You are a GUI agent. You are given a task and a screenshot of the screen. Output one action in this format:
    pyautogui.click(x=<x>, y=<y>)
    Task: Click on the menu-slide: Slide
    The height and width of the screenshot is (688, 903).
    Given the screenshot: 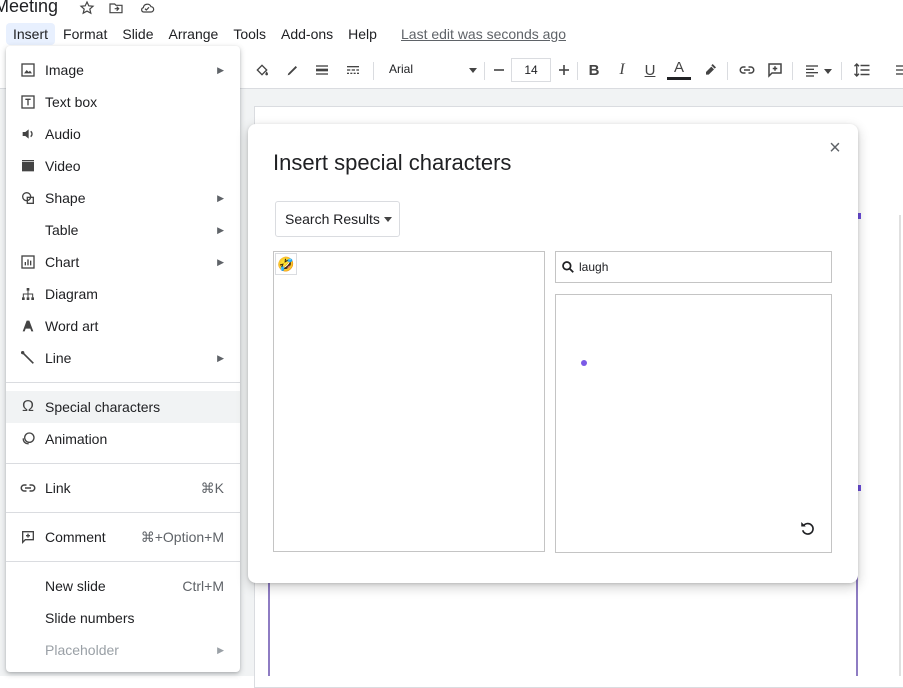 What is the action you would take?
    pyautogui.click(x=137, y=34)
    